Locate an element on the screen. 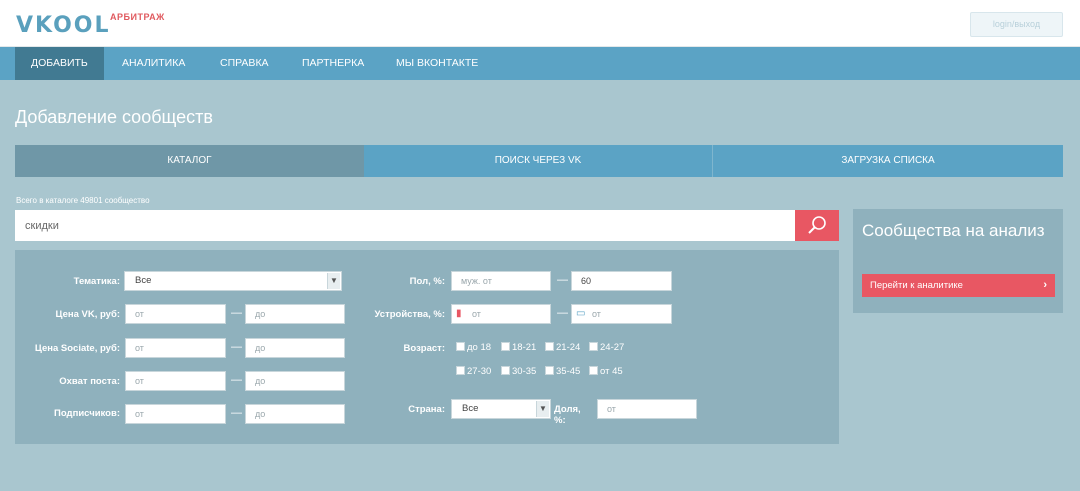 This screenshot has width=1080, height=491. logo: VKOOL is located at coordinates (63, 25).